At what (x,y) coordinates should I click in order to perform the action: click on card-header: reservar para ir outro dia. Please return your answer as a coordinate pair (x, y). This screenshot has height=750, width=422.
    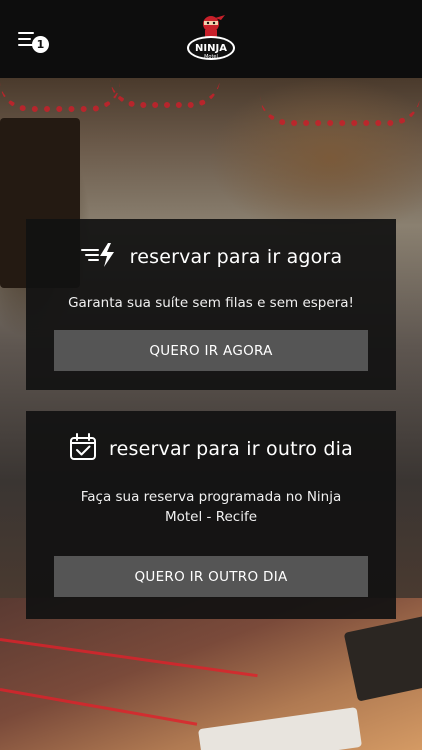
    Looking at the image, I should click on (211, 449).